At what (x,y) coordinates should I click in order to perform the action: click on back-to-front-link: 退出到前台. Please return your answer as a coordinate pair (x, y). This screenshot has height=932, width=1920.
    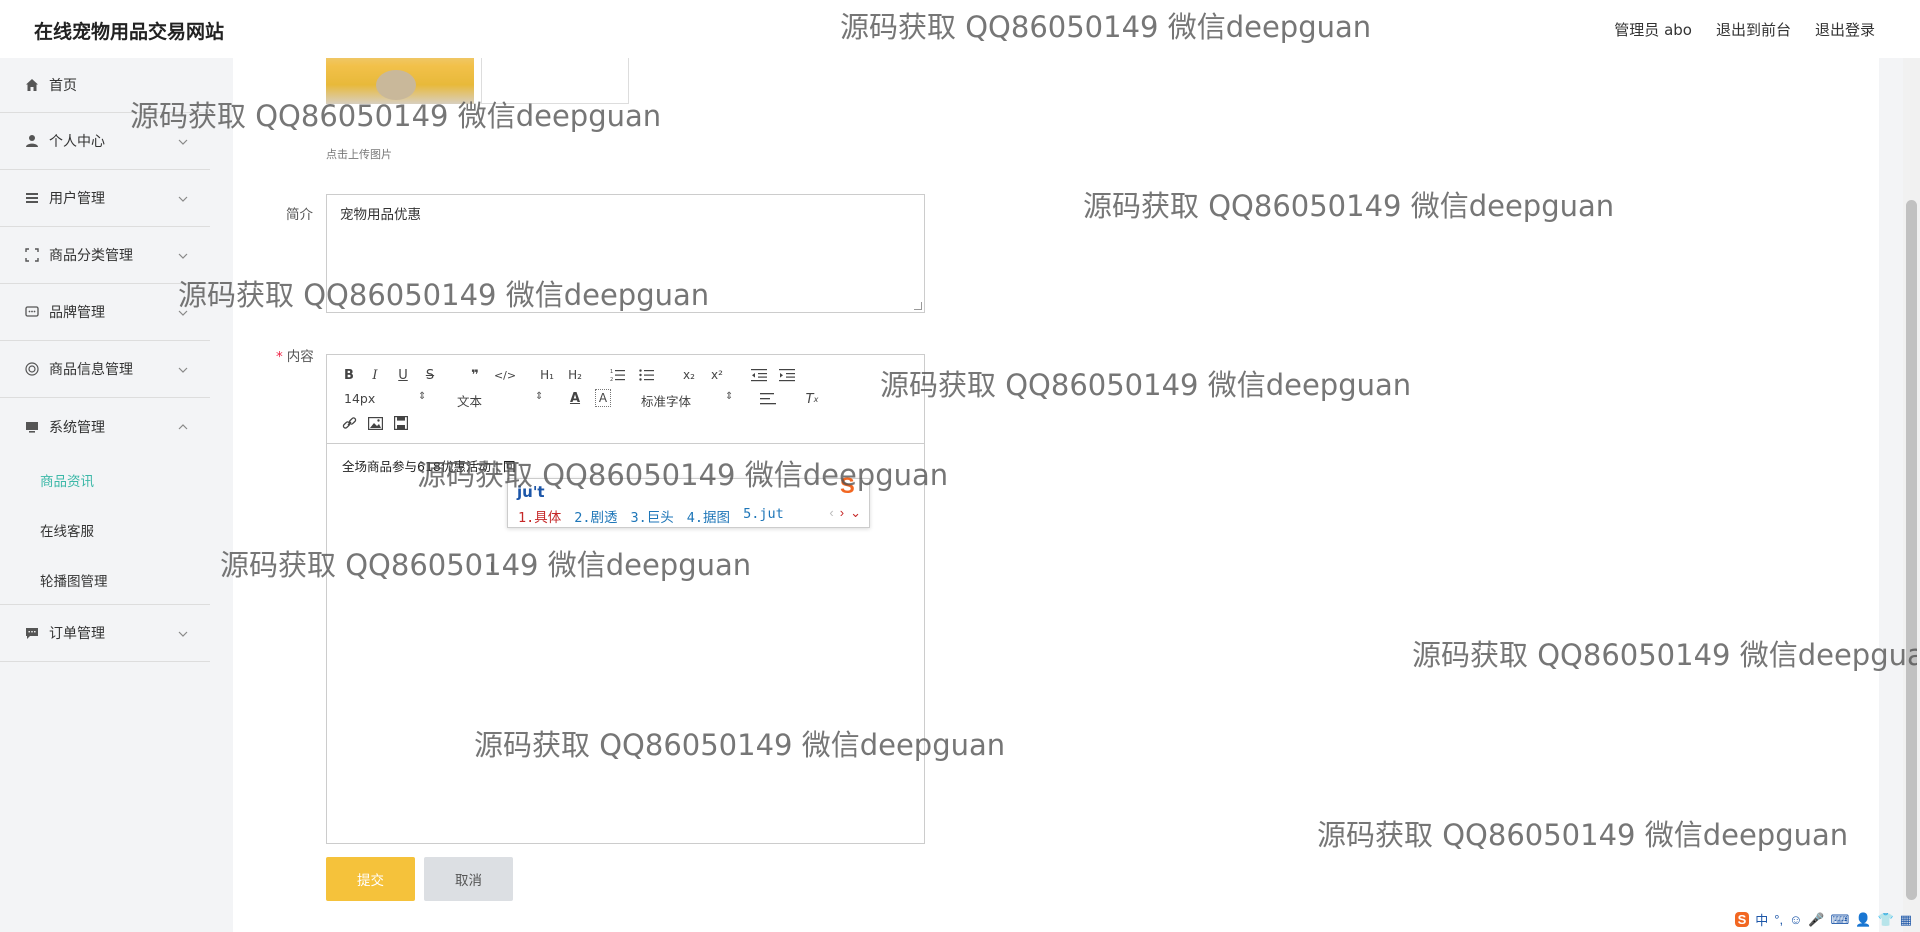
    Looking at the image, I should click on (1753, 29).